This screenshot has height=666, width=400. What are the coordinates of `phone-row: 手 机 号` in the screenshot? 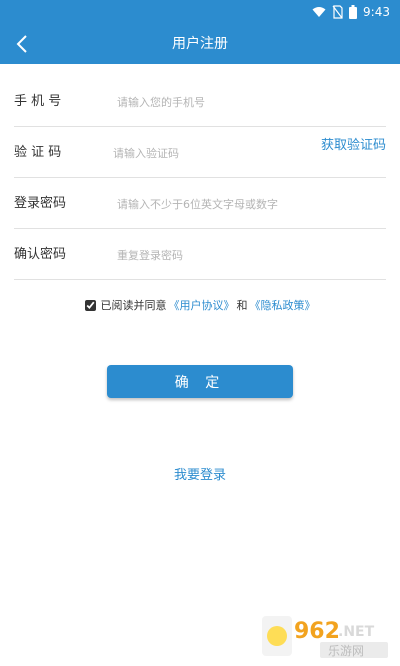 It's located at (200, 101).